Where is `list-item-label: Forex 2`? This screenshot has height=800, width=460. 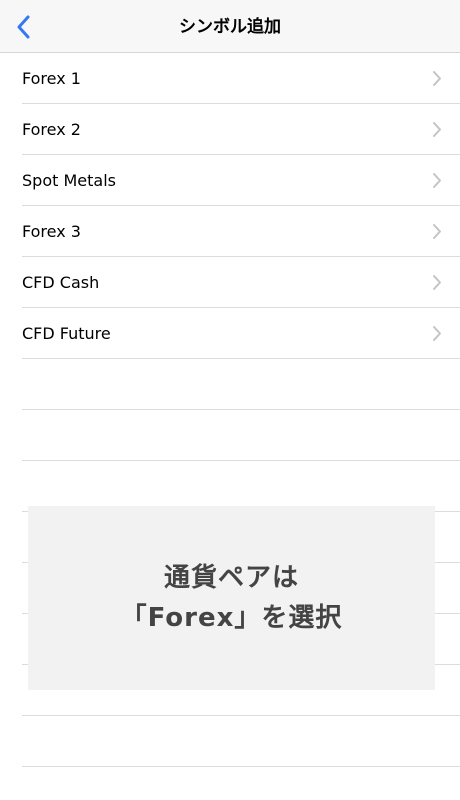
list-item-label: Forex 2 is located at coordinates (51, 129).